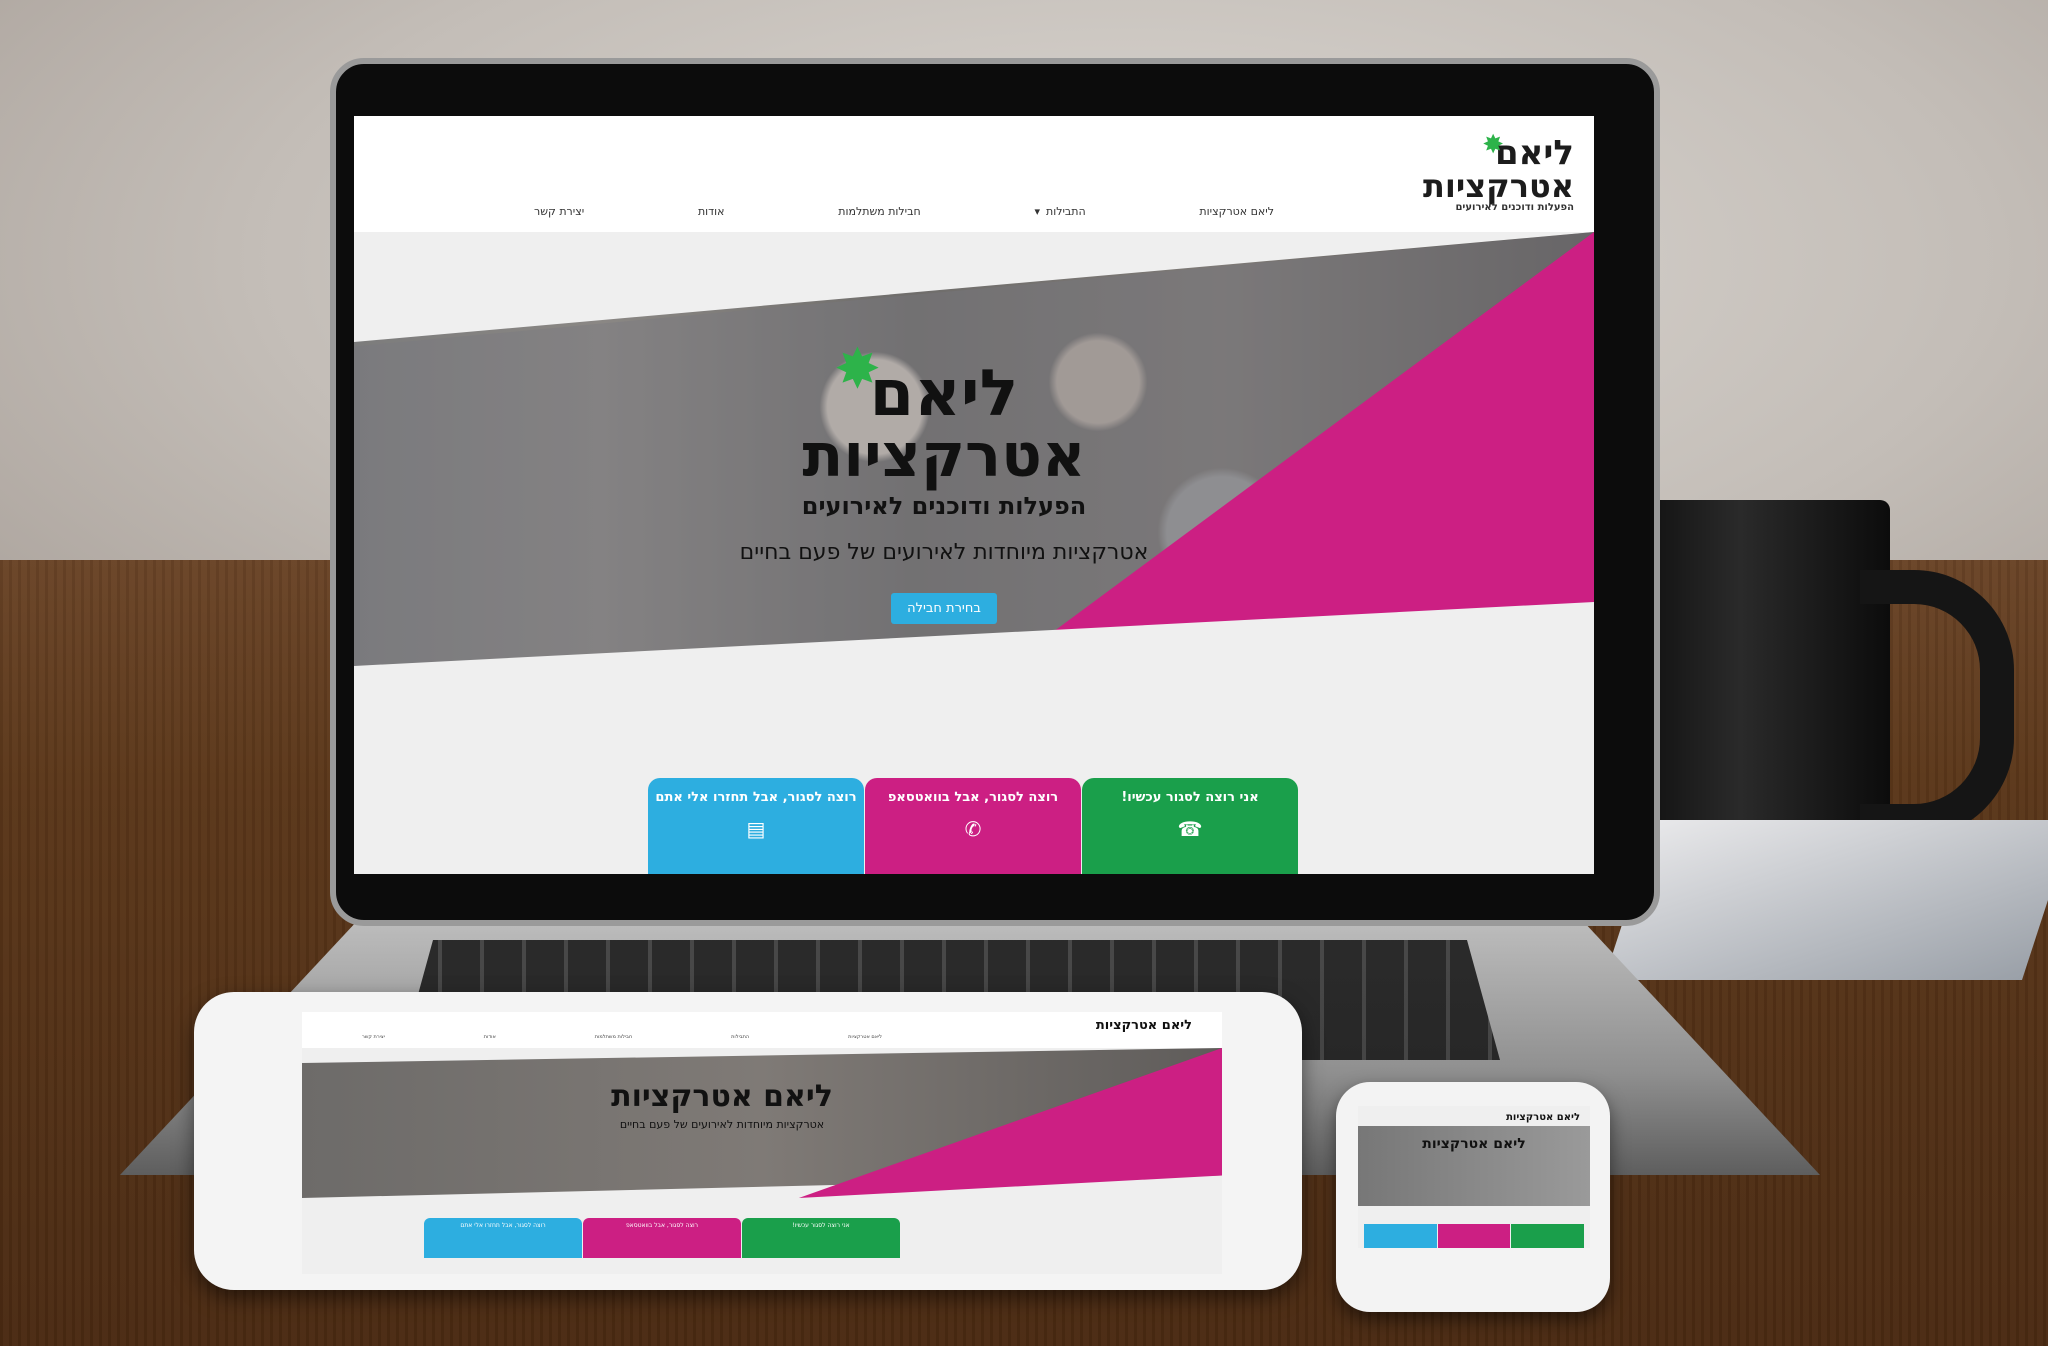 This screenshot has width=2048, height=1346. What do you see at coordinates (503, 1238) in the screenshot?
I see `tablet-callback-cta: רוצה לסגור, אבל תחזרו אלי אתם` at bounding box center [503, 1238].